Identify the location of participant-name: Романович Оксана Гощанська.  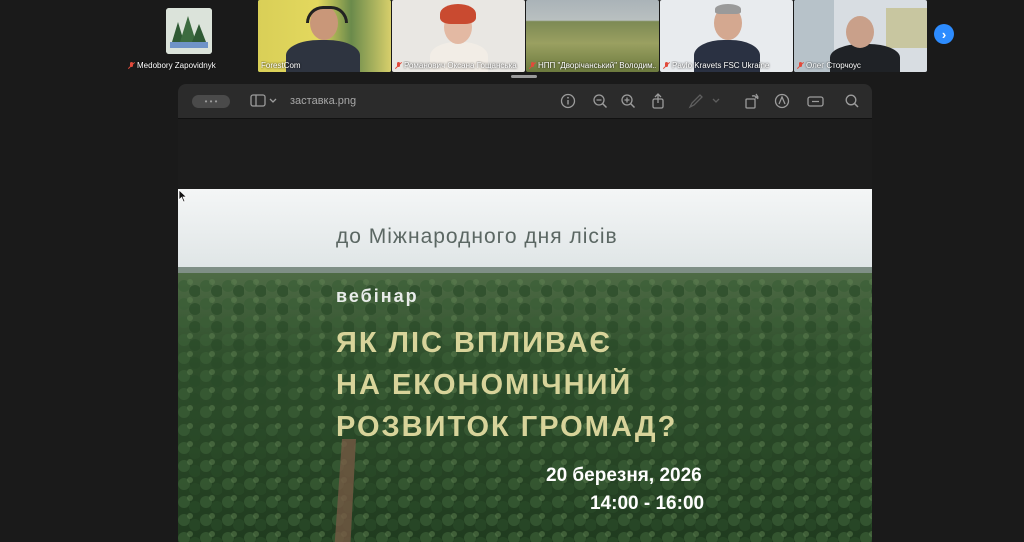
(460, 65).